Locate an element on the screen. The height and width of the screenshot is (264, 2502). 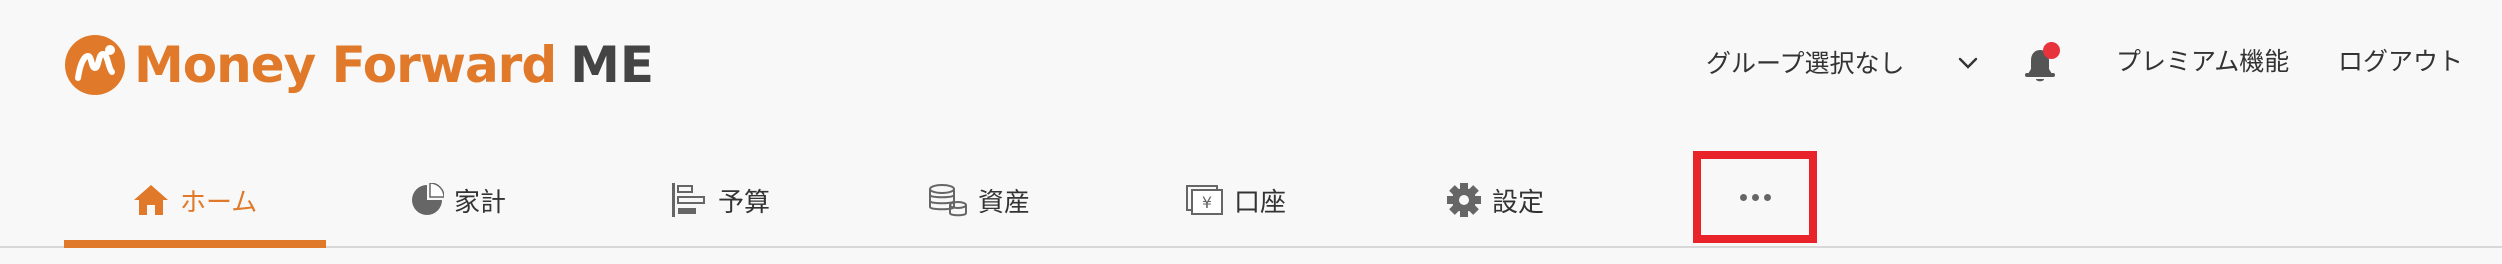
budget-bars-icon is located at coordinates (688, 200).